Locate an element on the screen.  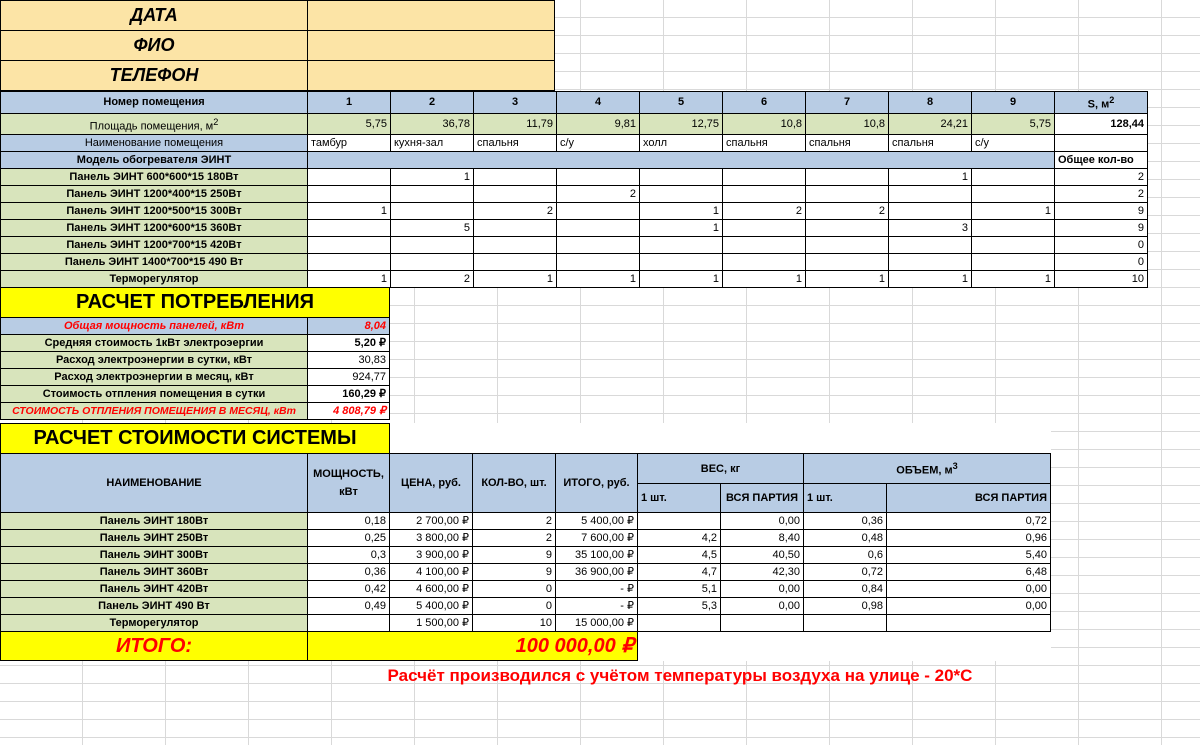
room-area: 36,78 is located at coordinates (432, 124).